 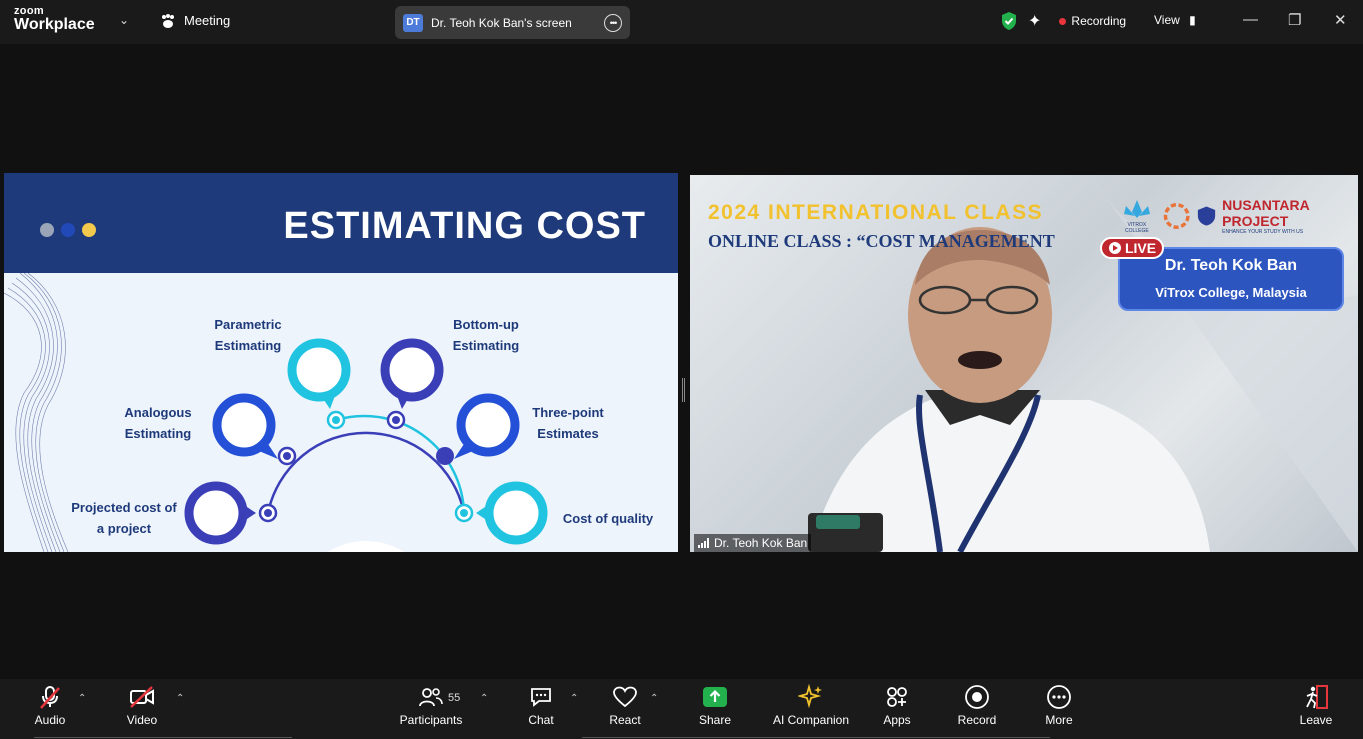 What do you see at coordinates (512, 513) in the screenshot?
I see `bubble-cost-of-quality` at bounding box center [512, 513].